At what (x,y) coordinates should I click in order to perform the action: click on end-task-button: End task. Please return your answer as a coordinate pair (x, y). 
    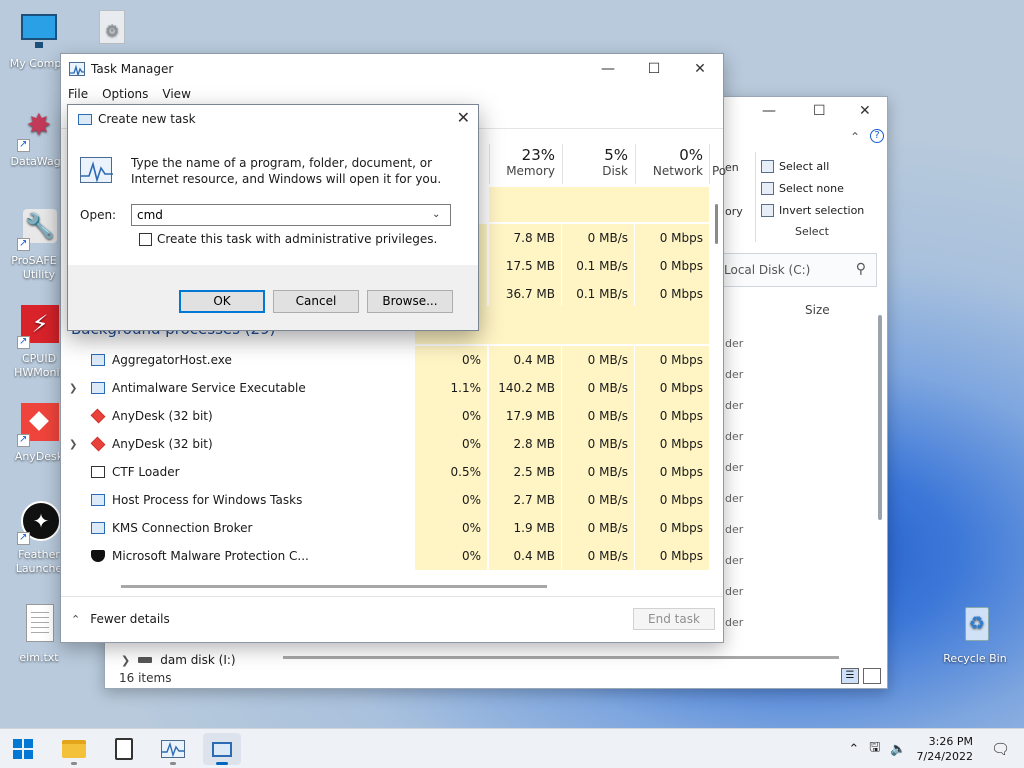
    Looking at the image, I should click on (674, 619).